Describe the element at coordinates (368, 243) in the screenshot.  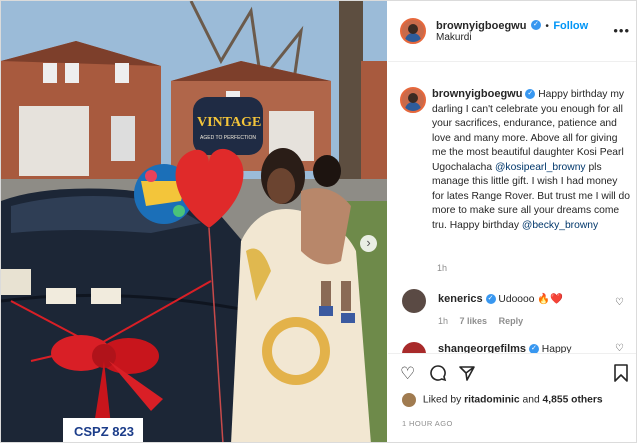
I see `next-photo-button: ›` at that location.